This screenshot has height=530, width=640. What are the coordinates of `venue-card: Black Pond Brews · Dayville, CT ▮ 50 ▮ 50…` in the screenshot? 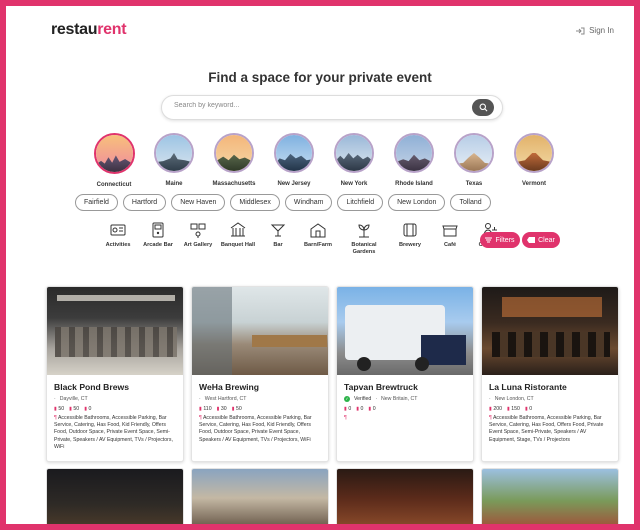 It's located at (115, 374).